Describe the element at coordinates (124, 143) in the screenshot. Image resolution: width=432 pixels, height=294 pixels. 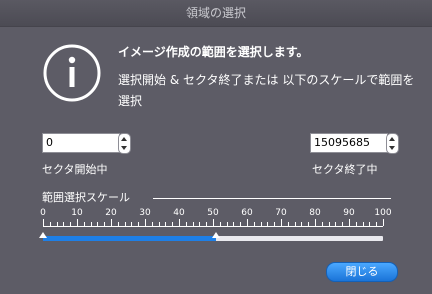
I see `start-sector-stepper` at that location.